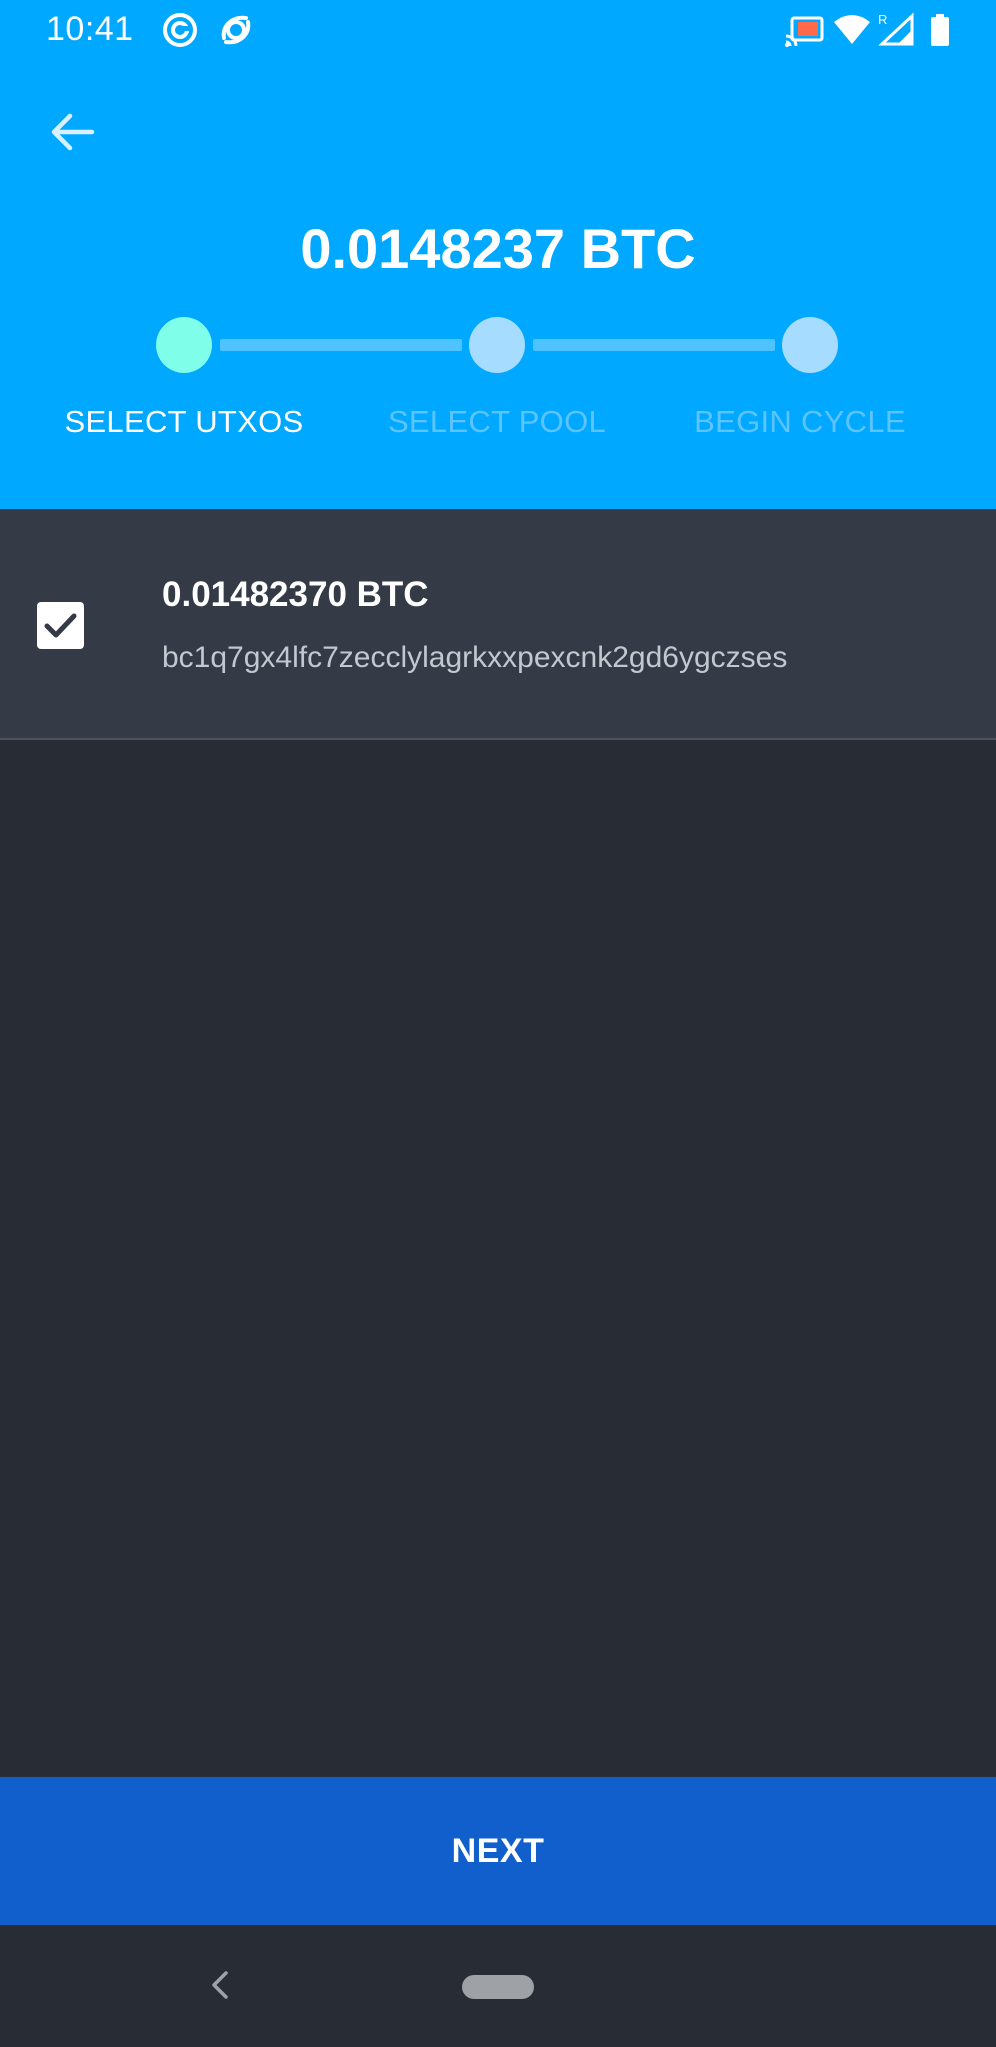 The image size is (996, 2047). What do you see at coordinates (497, 421) in the screenshot?
I see `step-label-select-pool: SELECT POOL` at bounding box center [497, 421].